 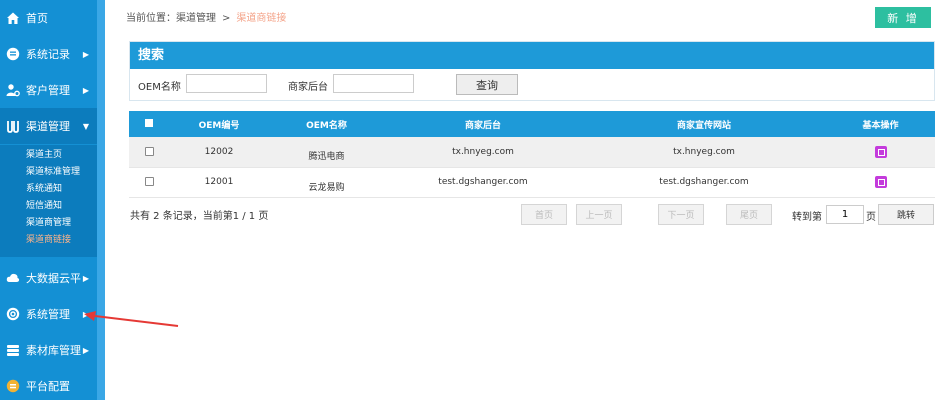 I want to click on sidebar-item-channels: 渠道管理 ▼, so click(x=48, y=126).